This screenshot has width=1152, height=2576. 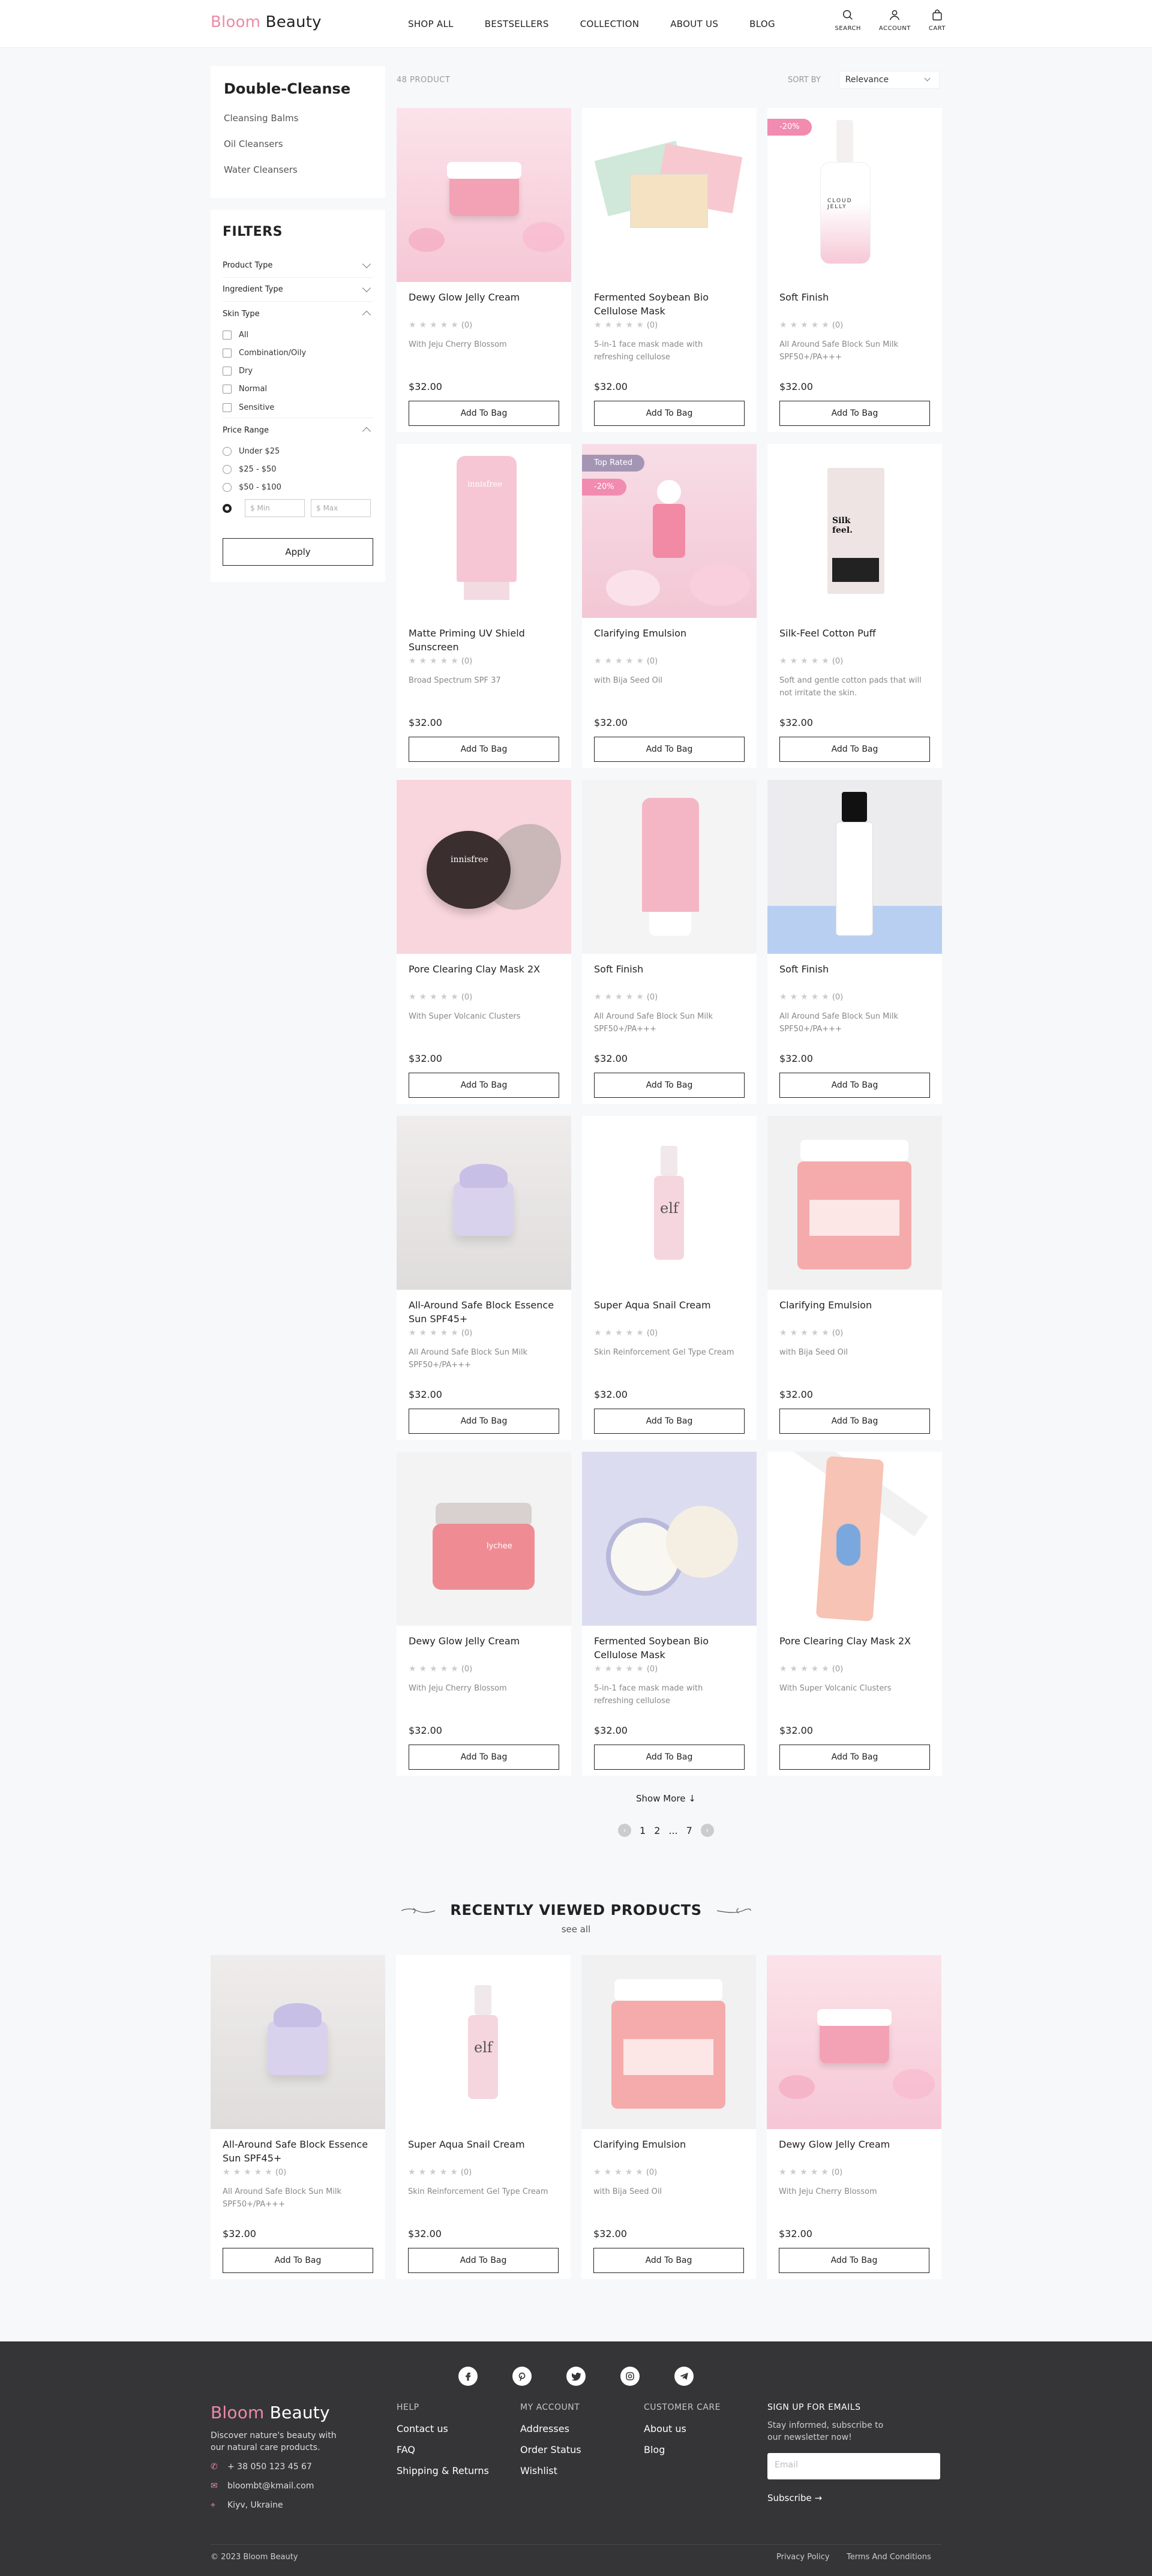 What do you see at coordinates (443, 2449) in the screenshot?
I see `footer-link-faq: FAQ` at bounding box center [443, 2449].